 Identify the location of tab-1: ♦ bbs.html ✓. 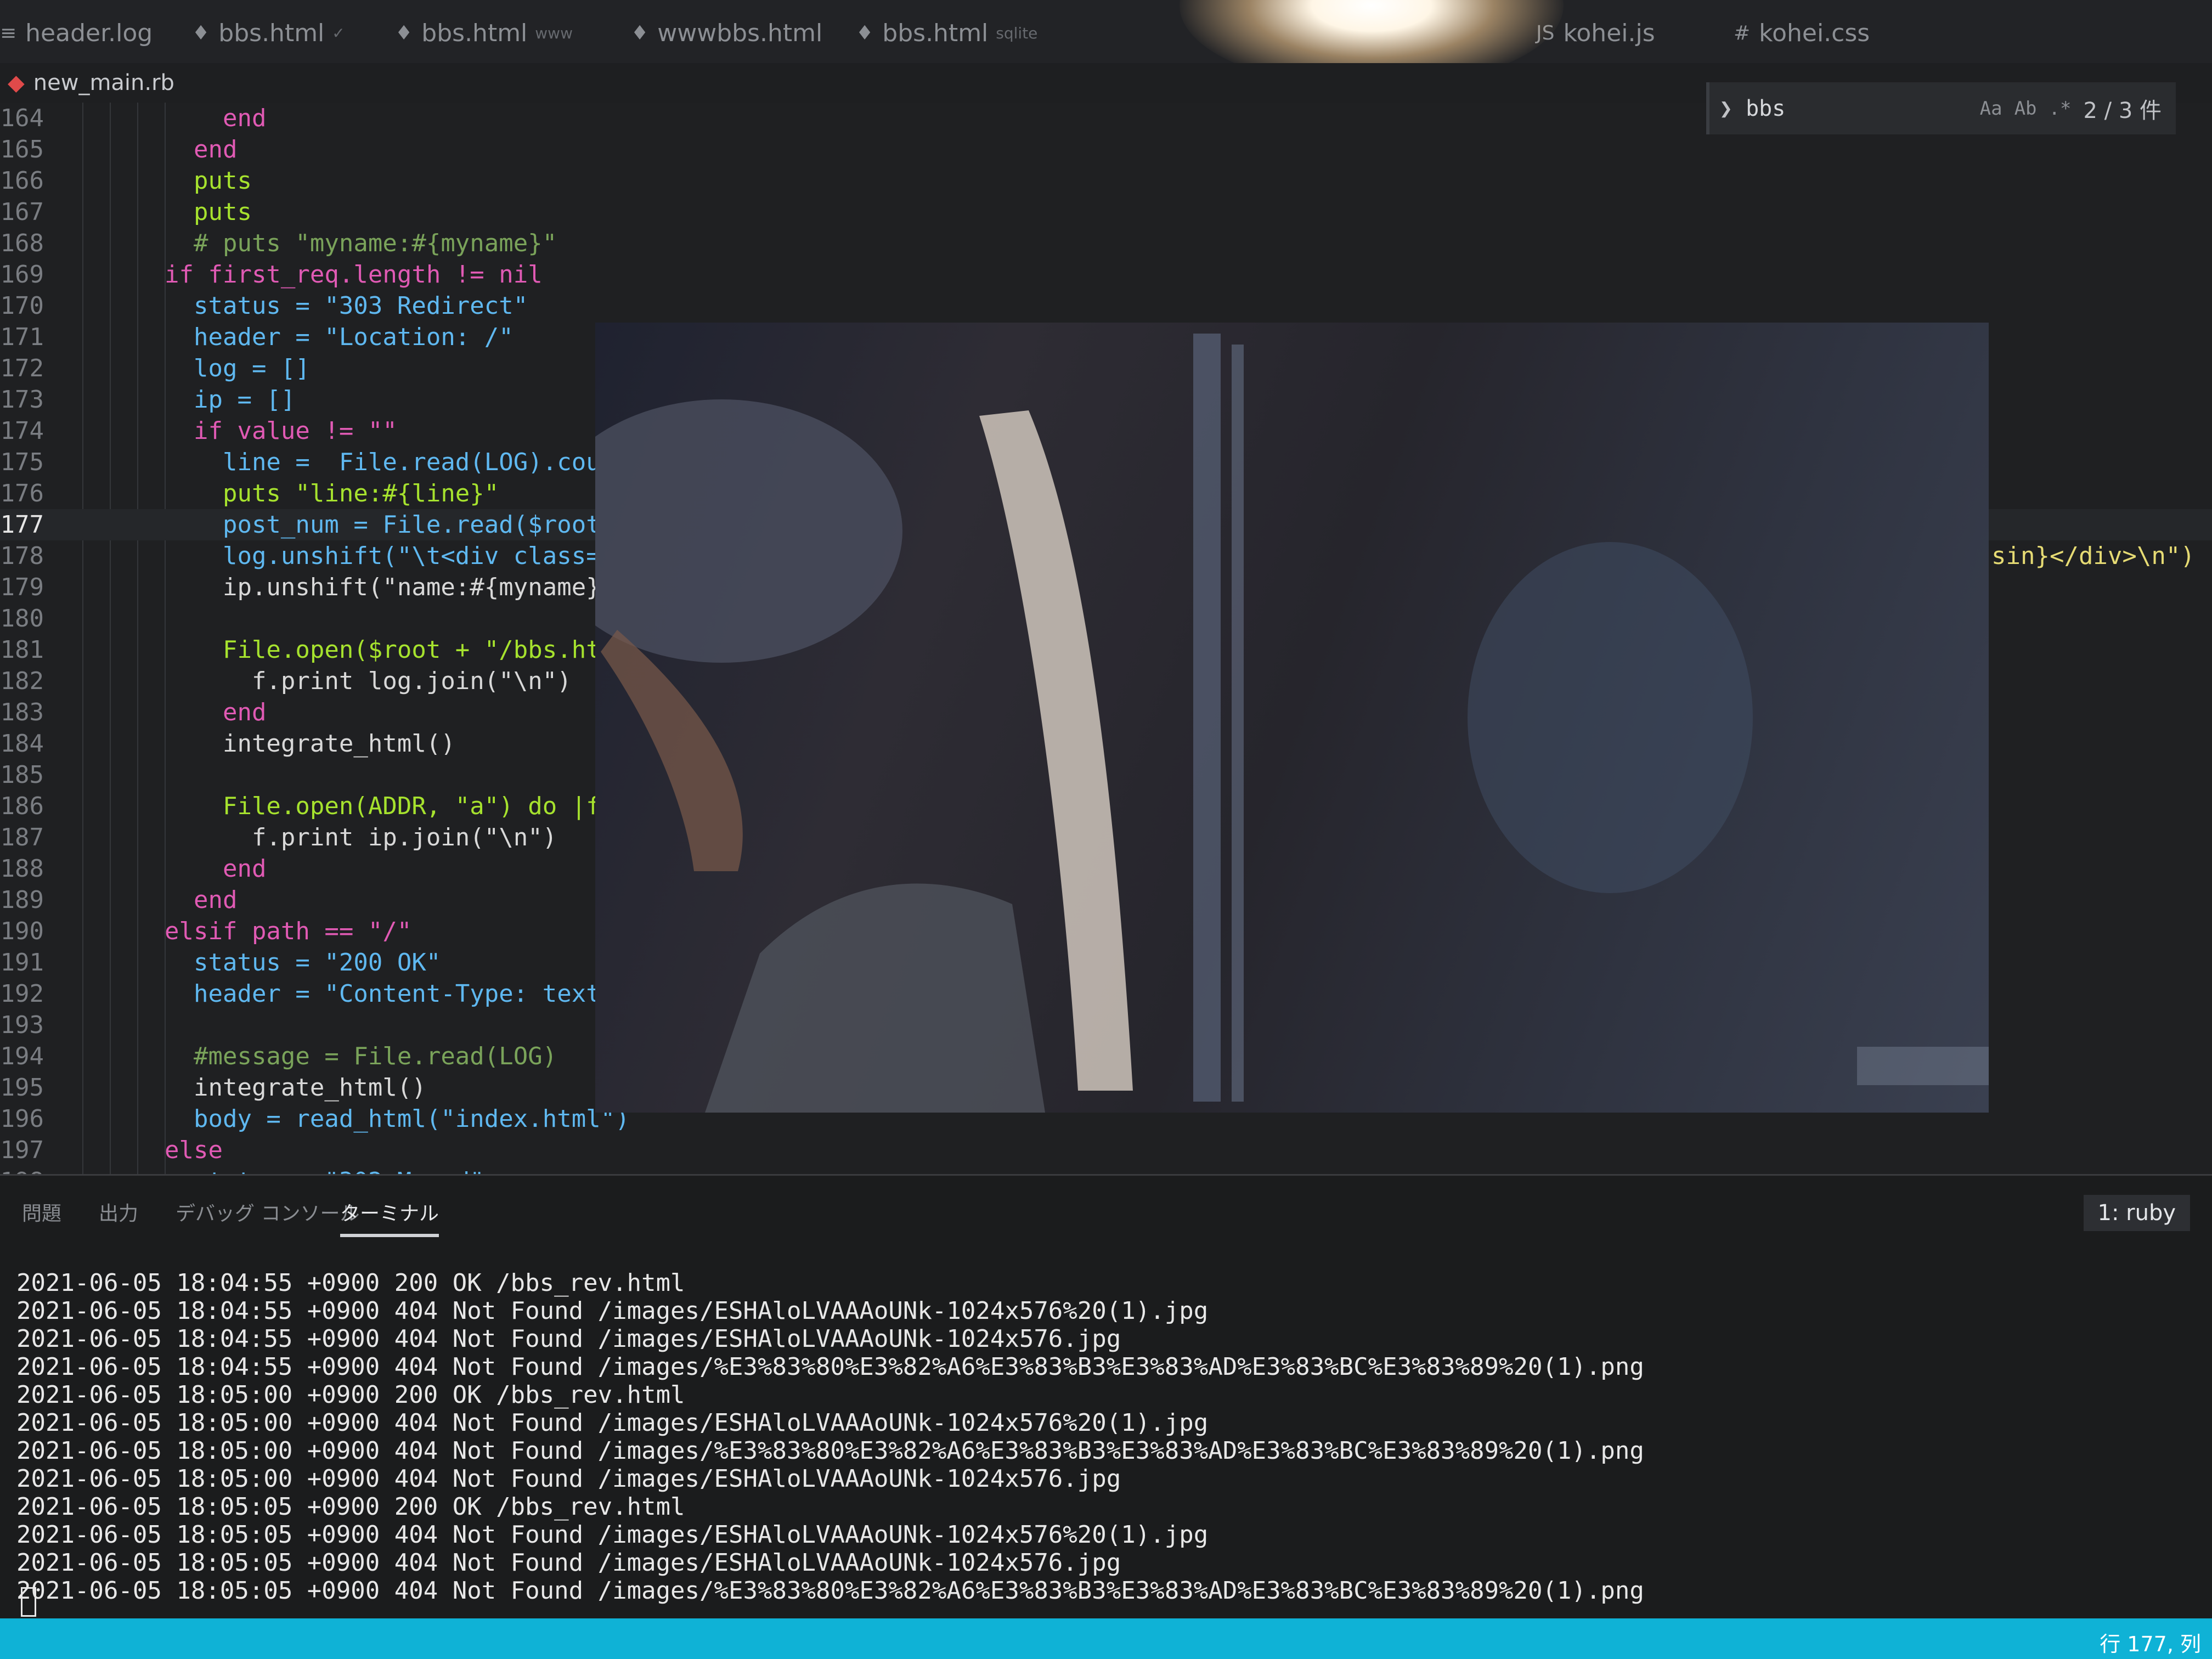
(268, 33).